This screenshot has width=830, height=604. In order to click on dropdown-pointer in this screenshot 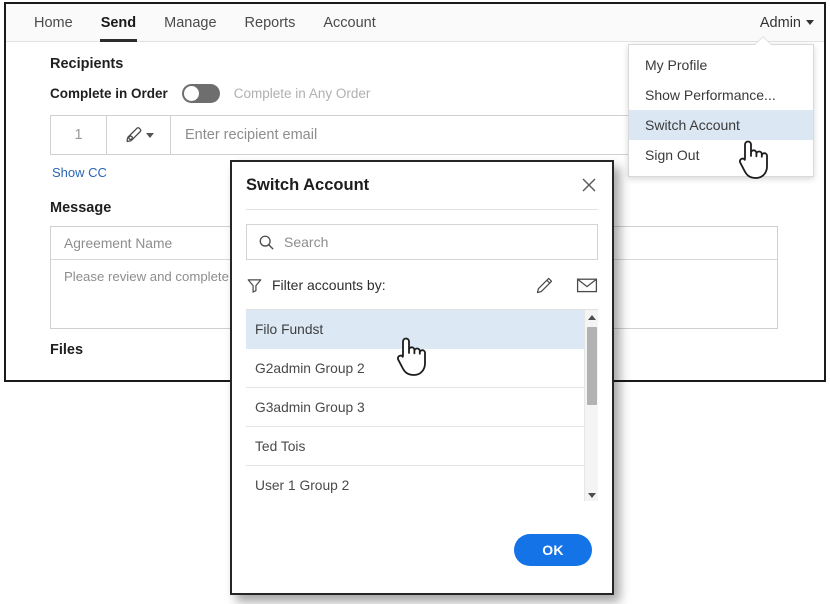, I will do `click(763, 41)`.